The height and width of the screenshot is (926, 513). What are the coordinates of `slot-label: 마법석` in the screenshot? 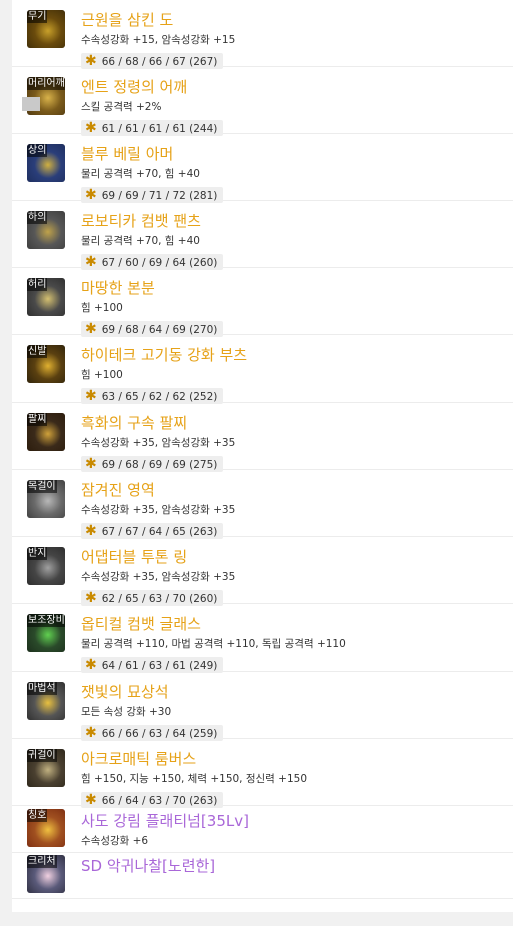 It's located at (42, 688).